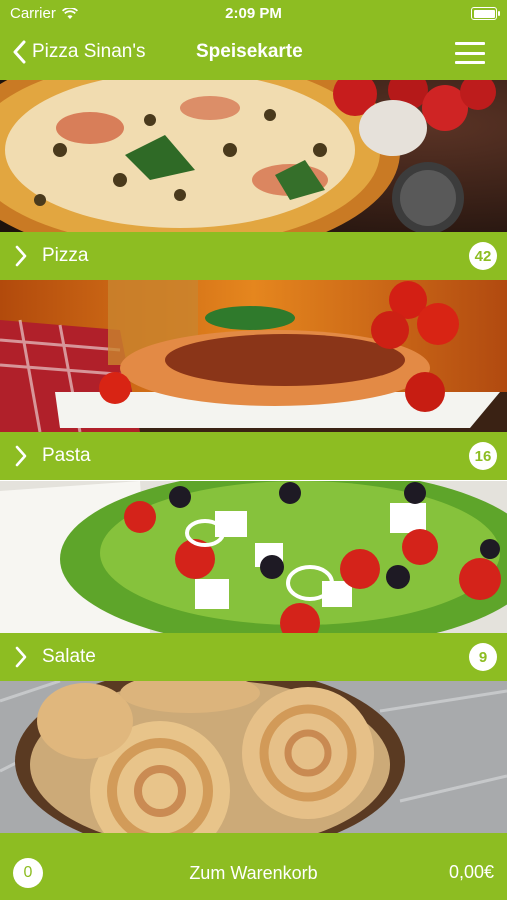  Describe the element at coordinates (69, 656) in the screenshot. I see `category-name: Salate` at that location.